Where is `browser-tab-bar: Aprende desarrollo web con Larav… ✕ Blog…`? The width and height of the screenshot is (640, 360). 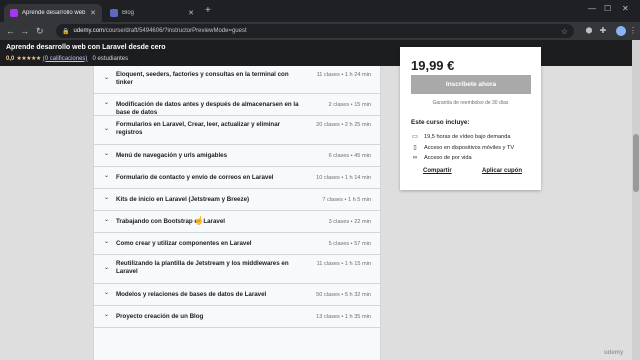 browser-tab-bar: Aprende desarrollo web con Larav… ✕ Blog… is located at coordinates (320, 11).